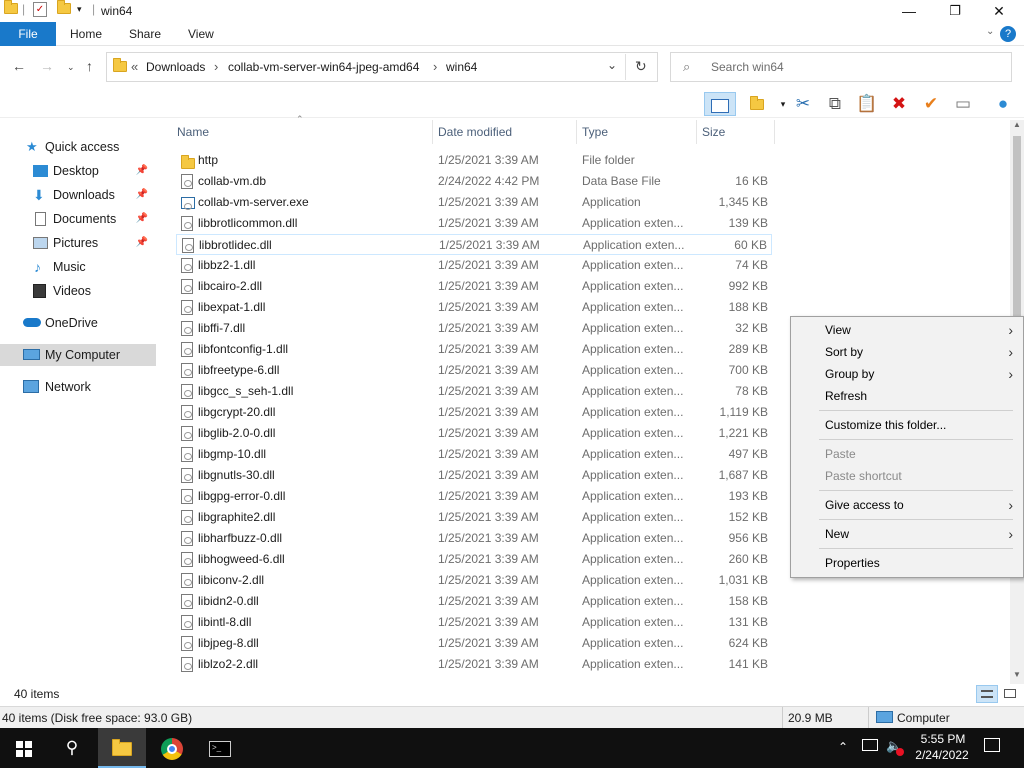 The width and height of the screenshot is (1024, 768). Describe the element at coordinates (47, 66) in the screenshot. I see `forward-button: →` at that location.